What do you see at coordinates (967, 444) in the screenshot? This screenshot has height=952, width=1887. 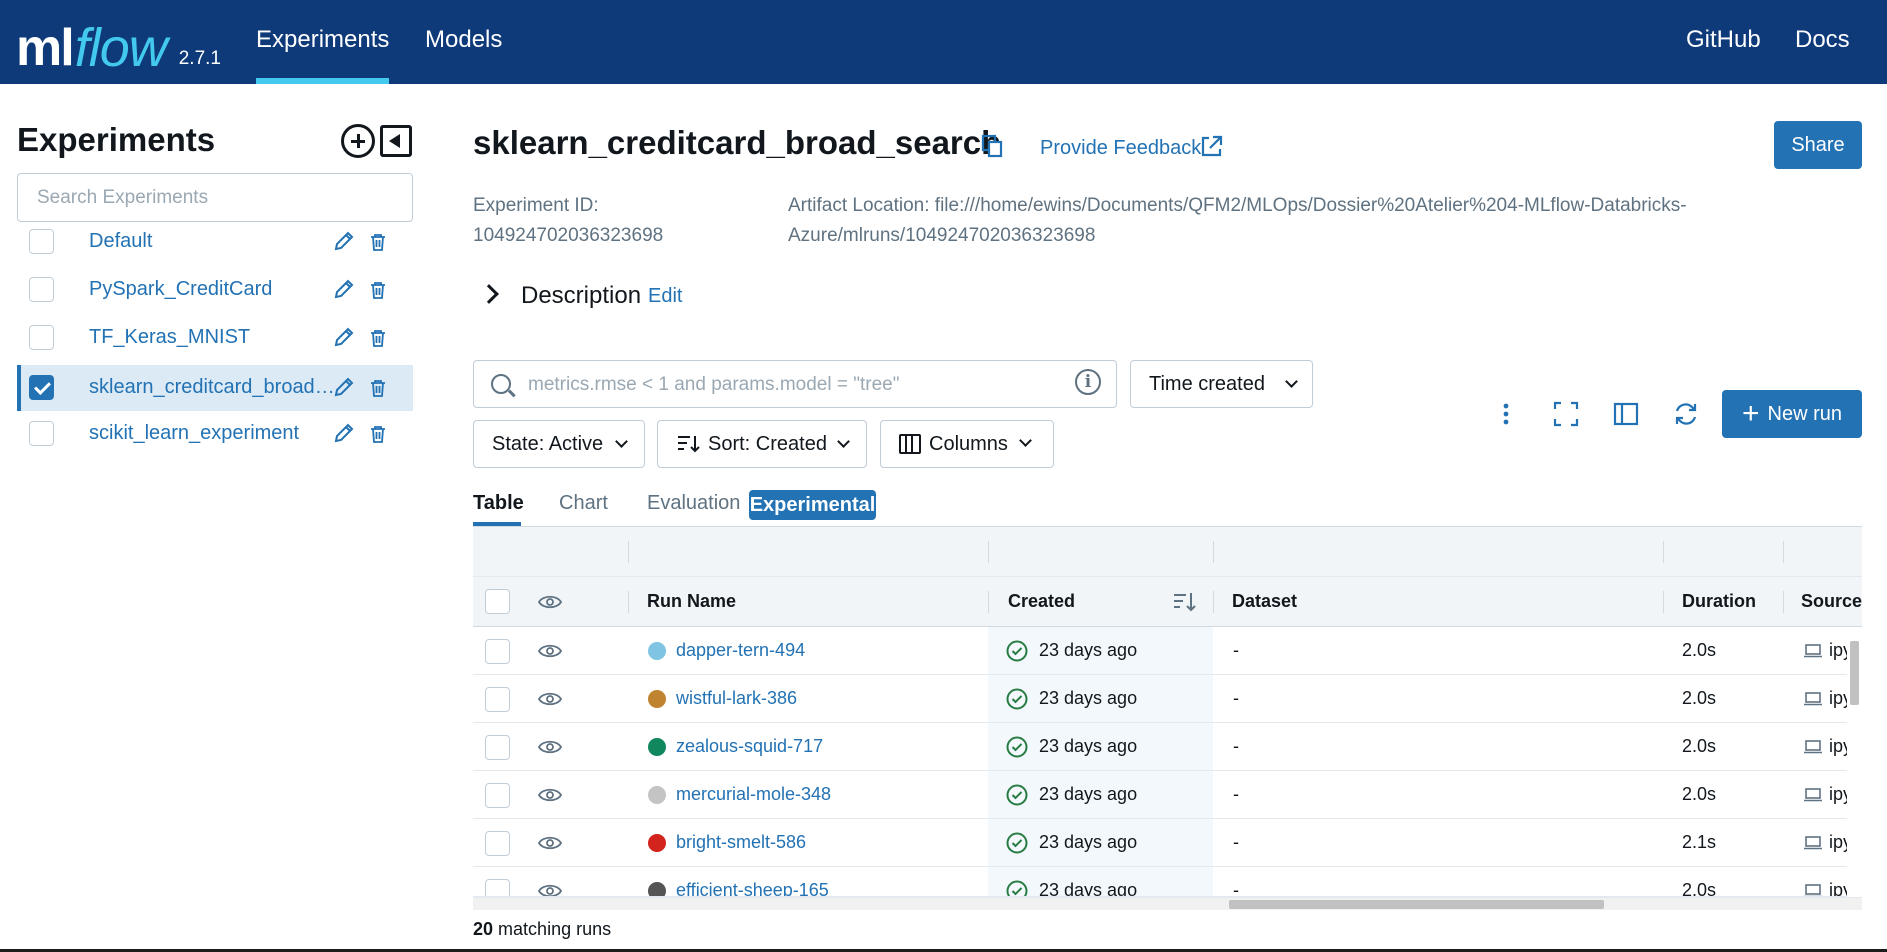 I see `columns-dropdown: Columns` at bounding box center [967, 444].